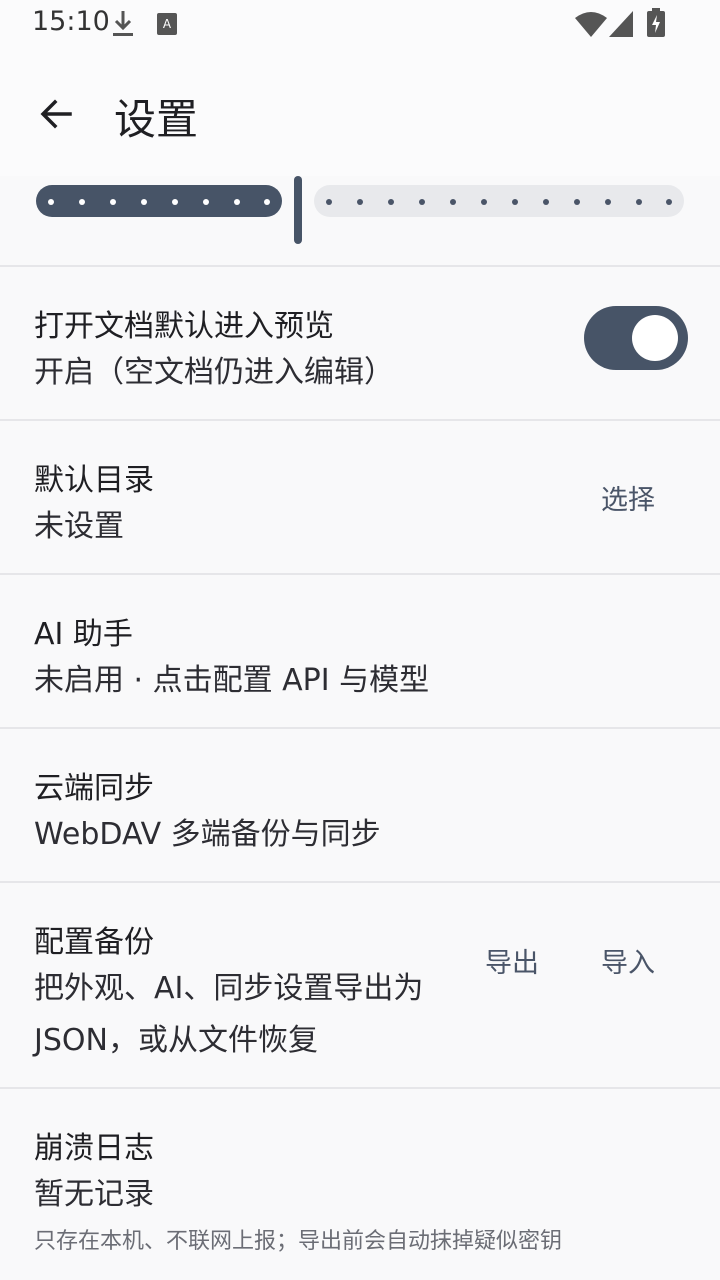 Image resolution: width=720 pixels, height=1280 pixels. I want to click on setting-title: 配置备份, so click(94, 942).